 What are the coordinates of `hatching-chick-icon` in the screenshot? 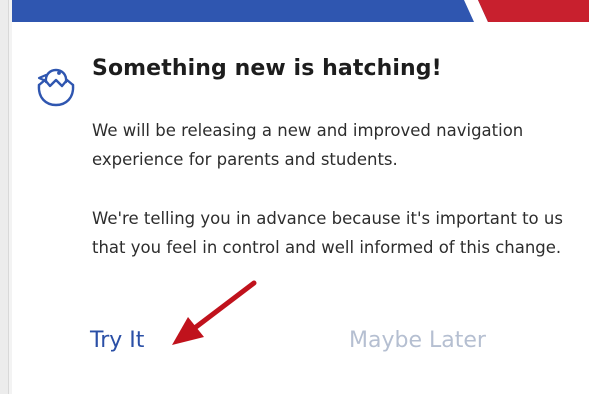 It's located at (56, 87).